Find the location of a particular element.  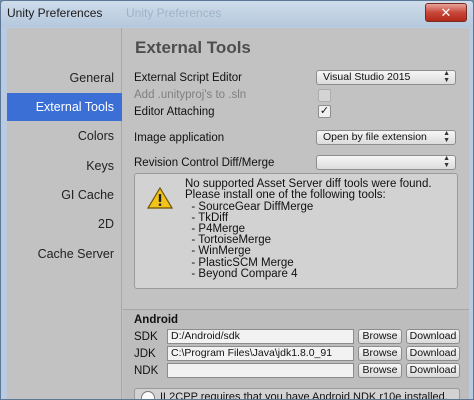

sidebar-item-general: General is located at coordinates (64, 78).